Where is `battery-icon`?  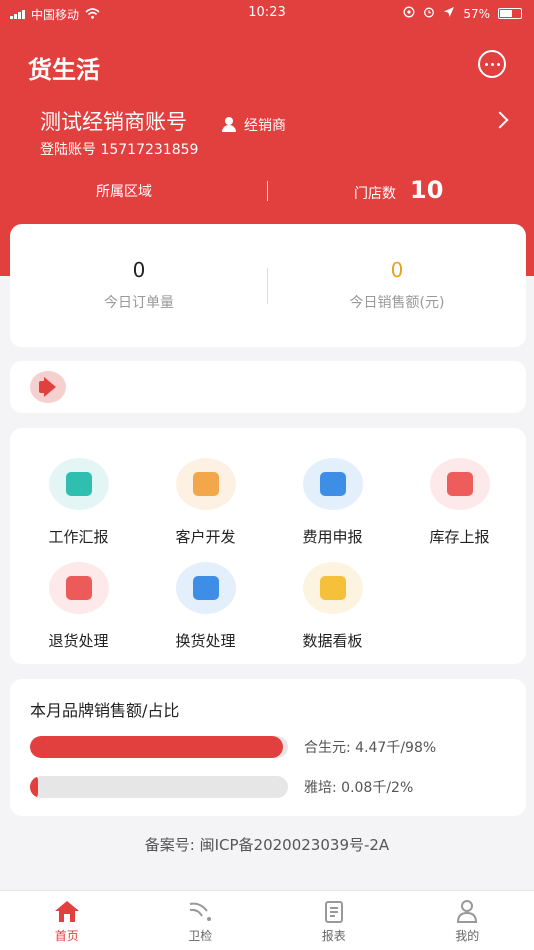
battery-icon is located at coordinates (510, 13).